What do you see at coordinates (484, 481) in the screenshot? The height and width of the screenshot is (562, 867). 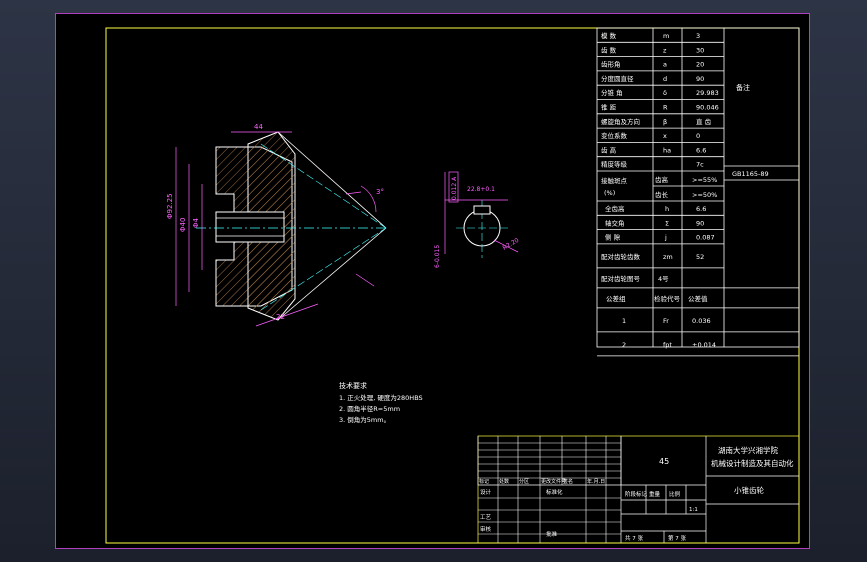 I see `revision-label: 标记` at bounding box center [484, 481].